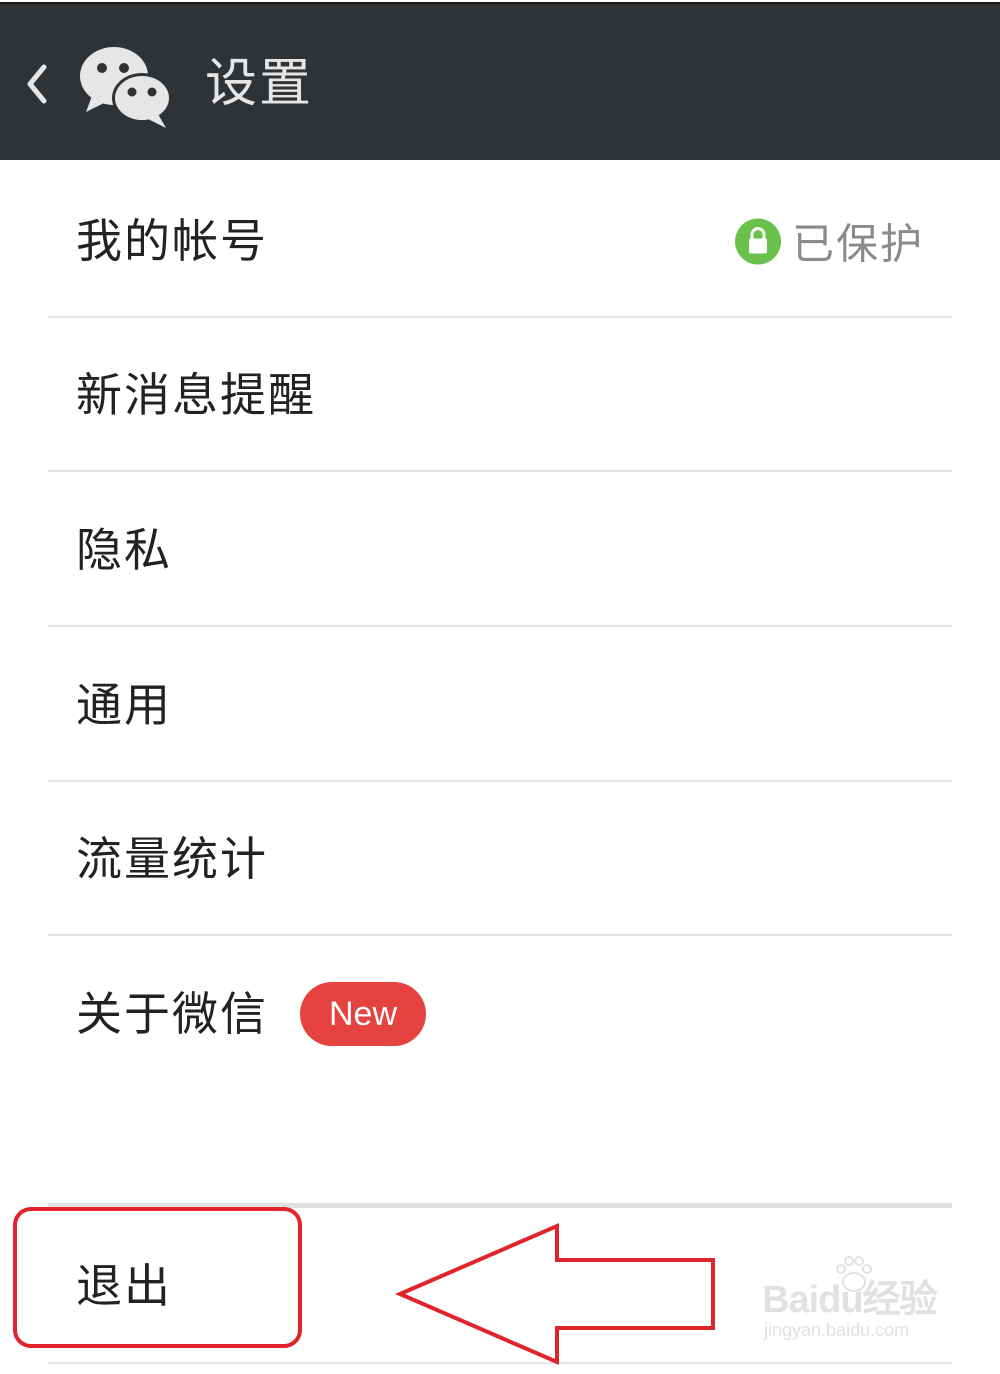  I want to click on chevron-left-icon, so click(37, 84).